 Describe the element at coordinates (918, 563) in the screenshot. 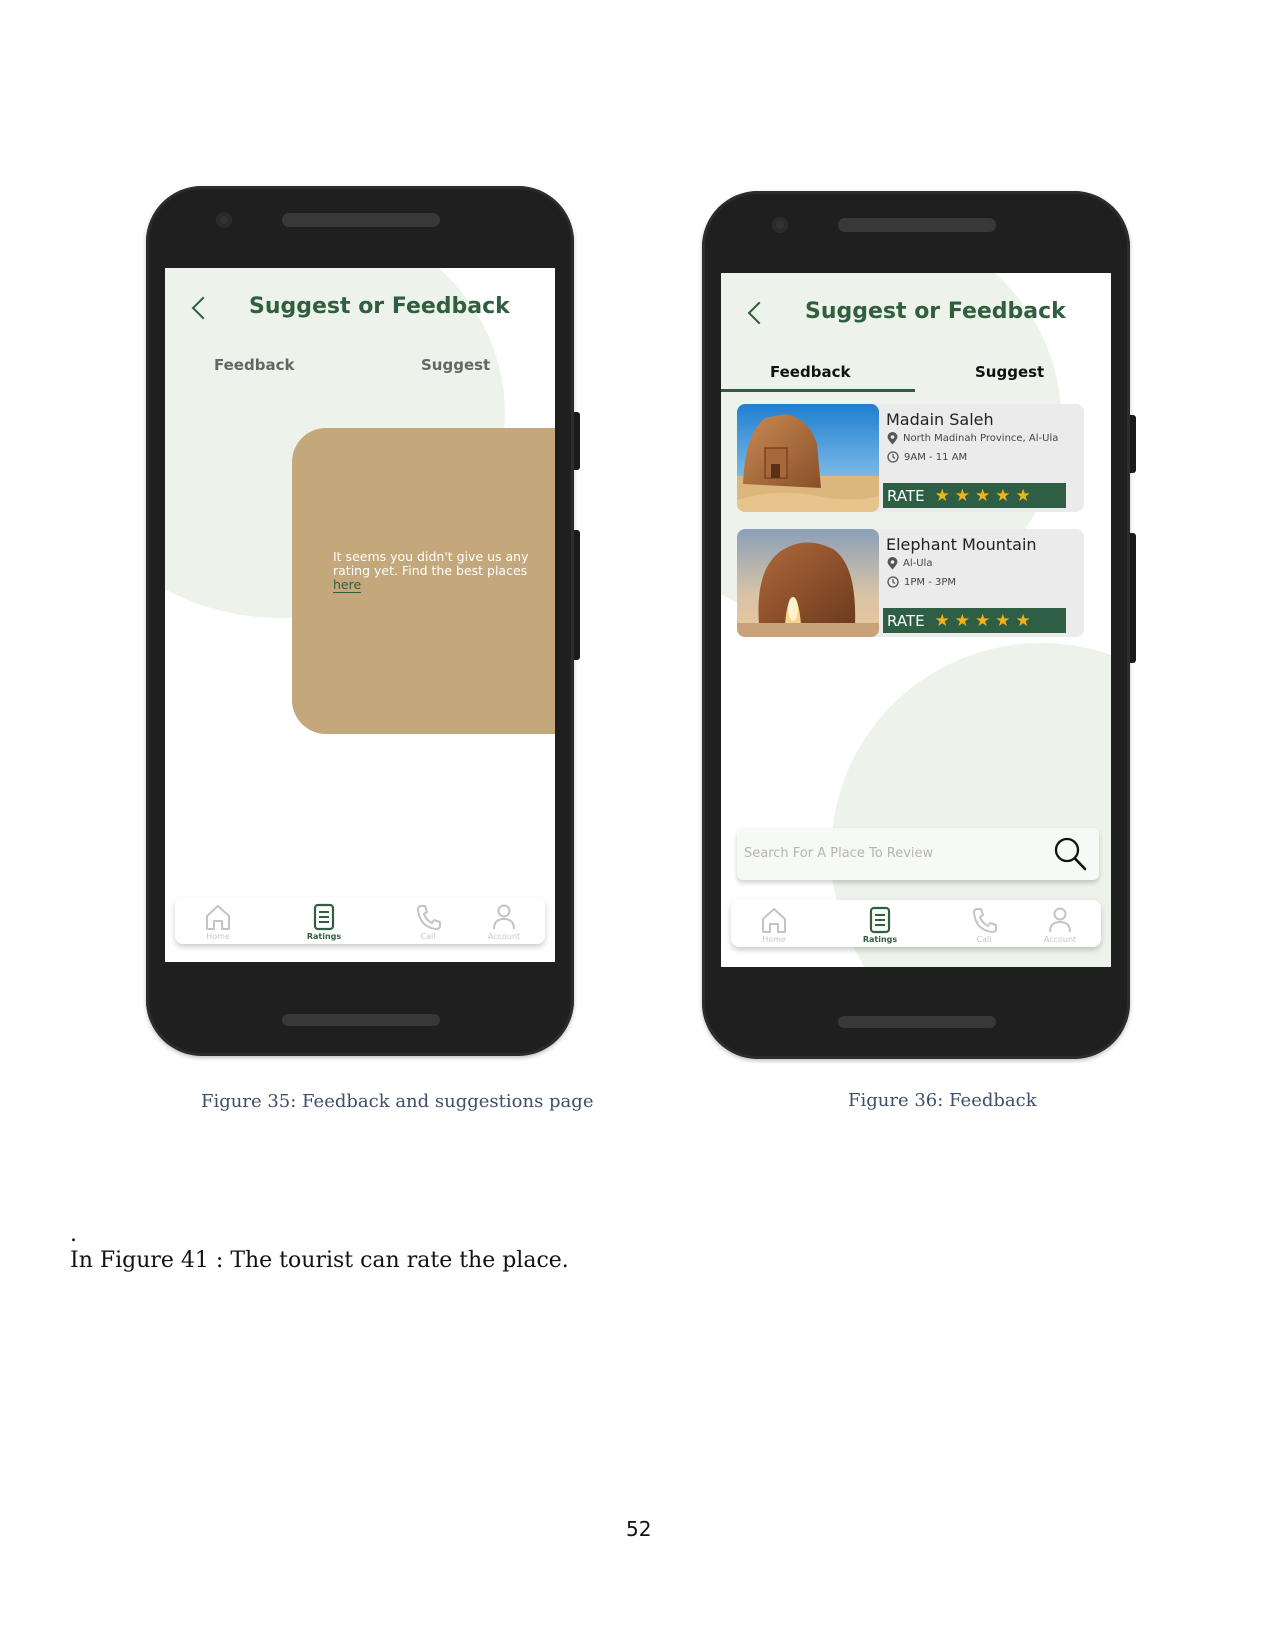

I see `place-location-text: Al-Ula` at that location.